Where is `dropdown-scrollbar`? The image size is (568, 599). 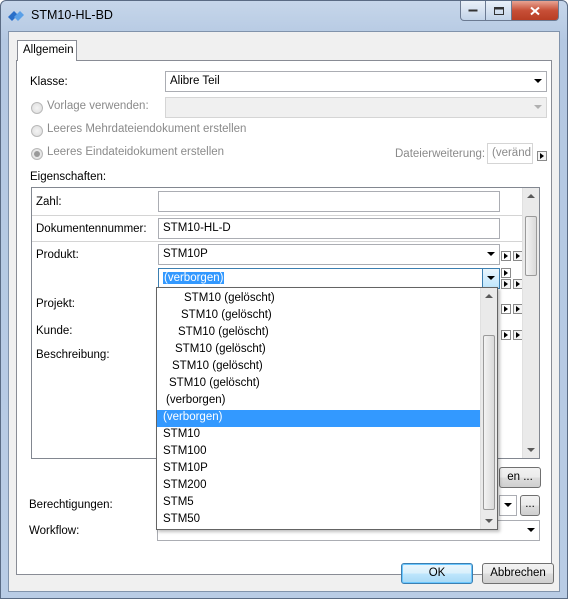 dropdown-scrollbar is located at coordinates (488, 408).